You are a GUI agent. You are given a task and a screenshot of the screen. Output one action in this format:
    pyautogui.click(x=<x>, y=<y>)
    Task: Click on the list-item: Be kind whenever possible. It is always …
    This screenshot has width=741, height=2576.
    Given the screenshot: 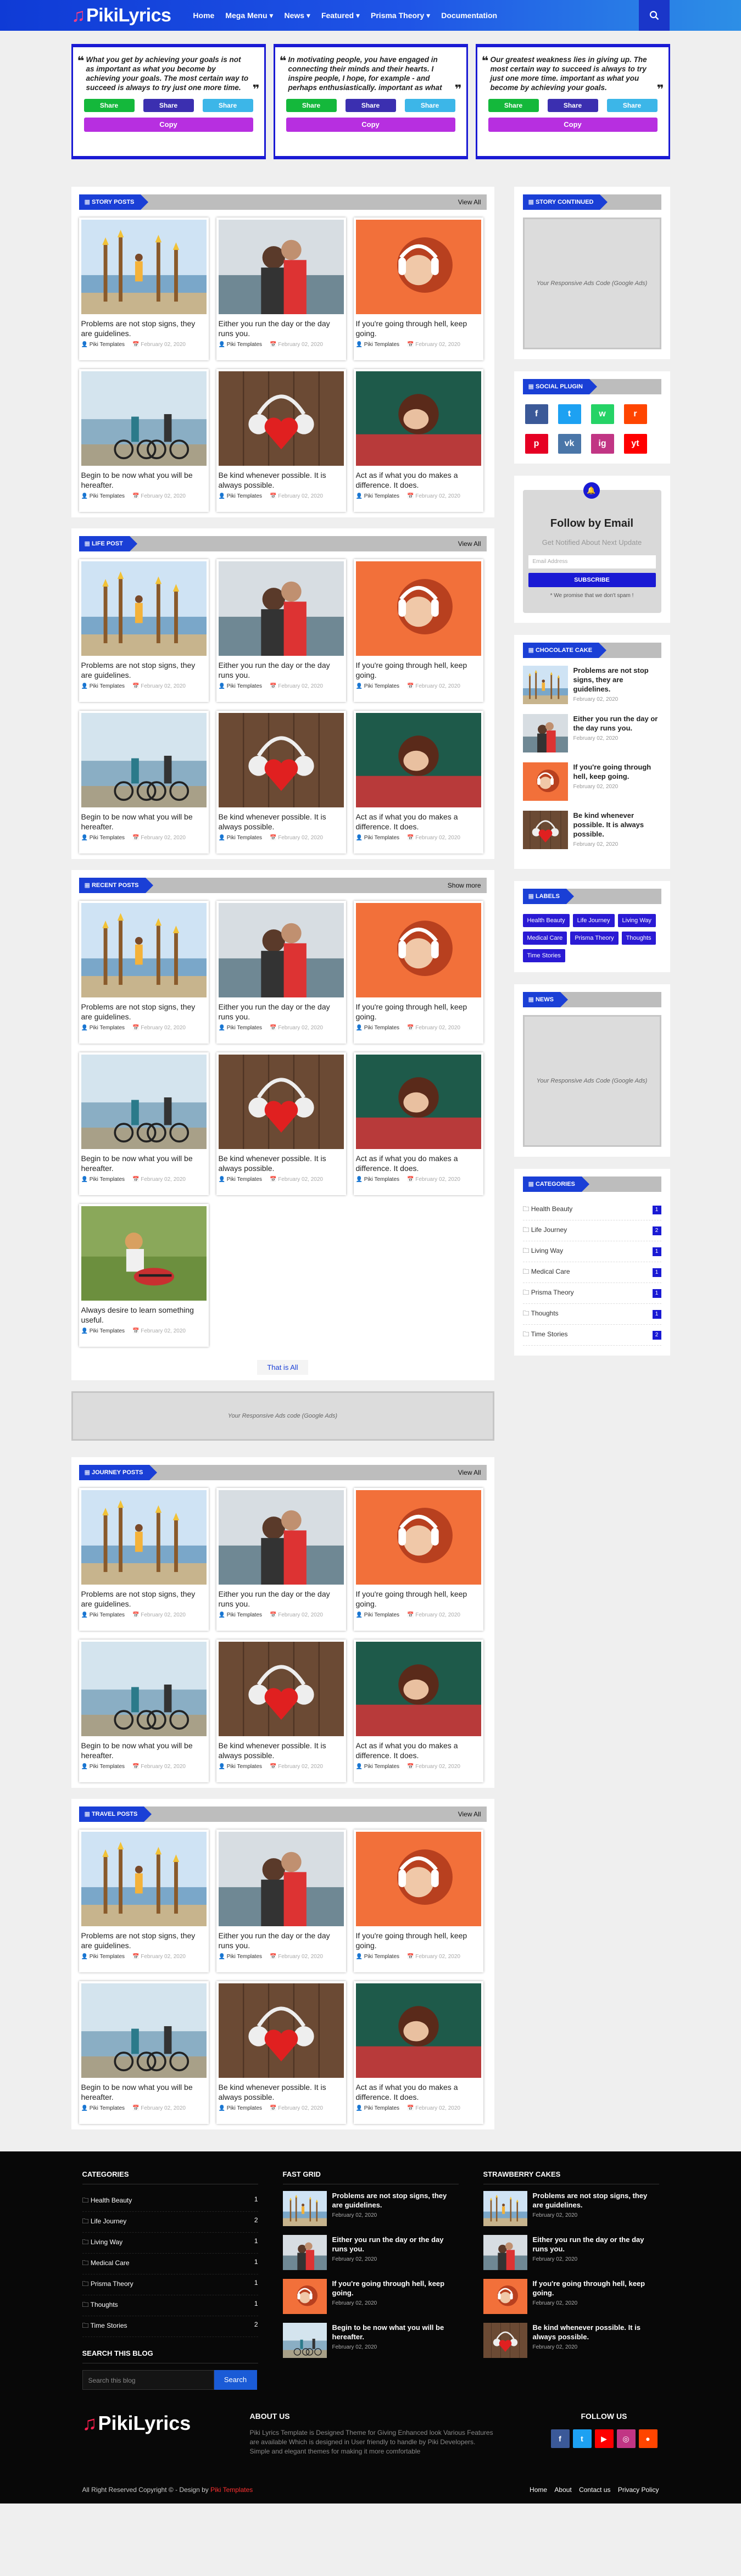 What is the action you would take?
    pyautogui.click(x=591, y=830)
    